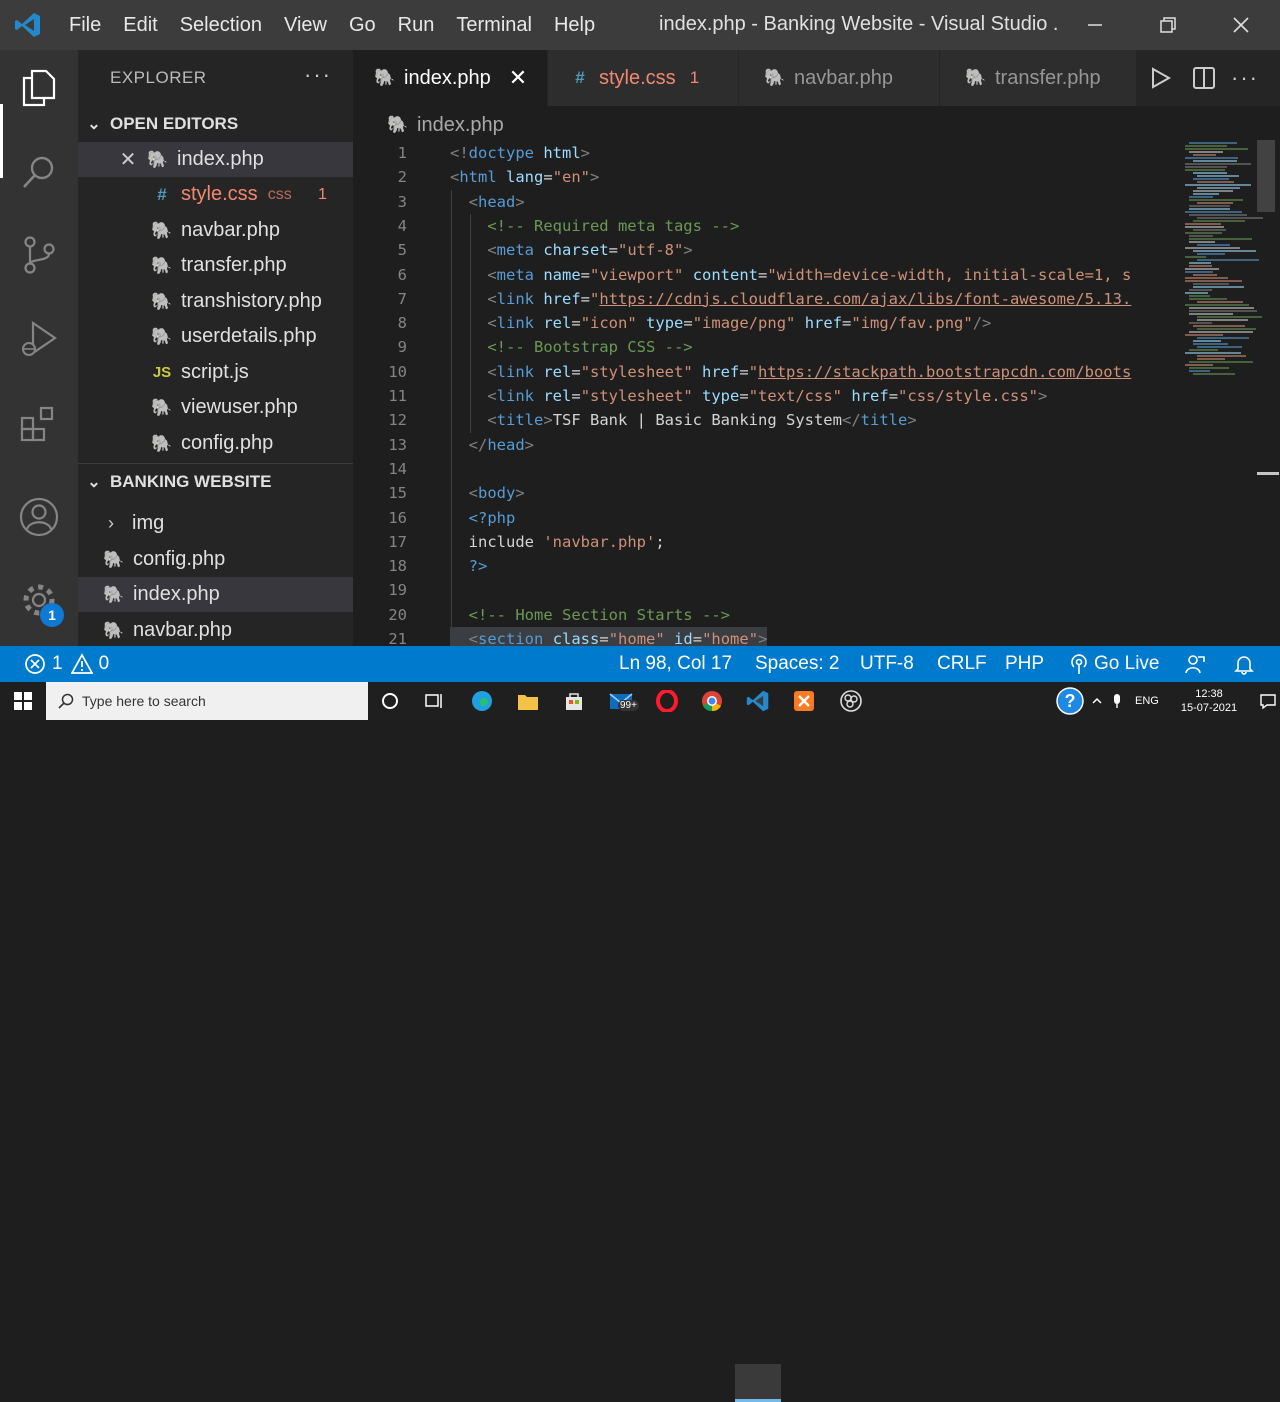 This screenshot has width=1280, height=1402. Describe the element at coordinates (764, 226) in the screenshot. I see `code-line: 4 <!-- Required meta tags -->` at that location.